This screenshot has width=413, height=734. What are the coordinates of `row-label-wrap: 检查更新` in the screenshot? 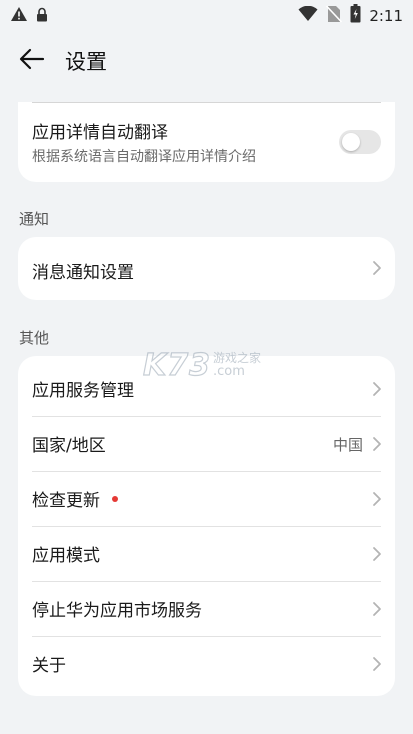 It's located at (75, 498).